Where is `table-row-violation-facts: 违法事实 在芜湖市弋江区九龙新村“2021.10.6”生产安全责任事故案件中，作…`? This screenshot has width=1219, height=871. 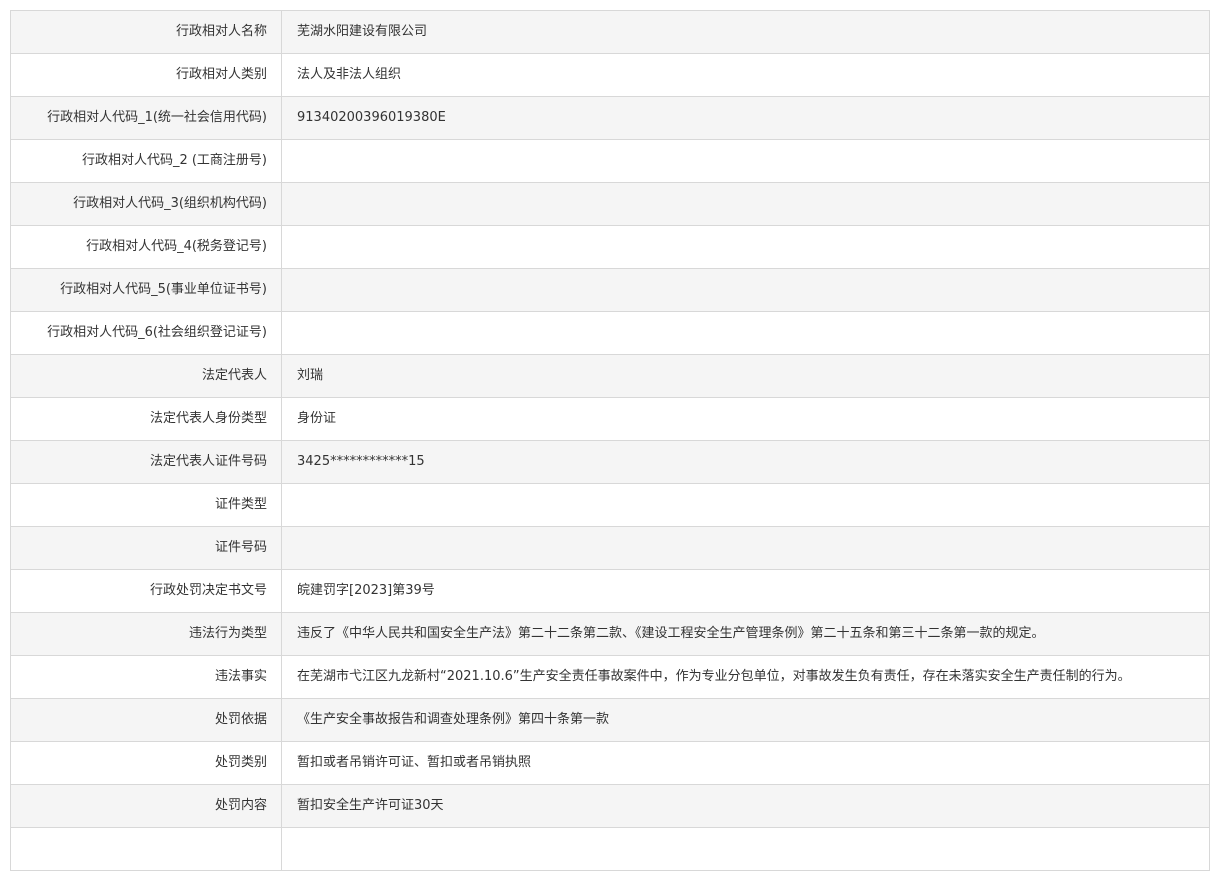
table-row-violation-facts: 违法事实 在芜湖市弋江区九龙新村“2021.10.6”生产安全责任事故案件中，作… is located at coordinates (610, 677).